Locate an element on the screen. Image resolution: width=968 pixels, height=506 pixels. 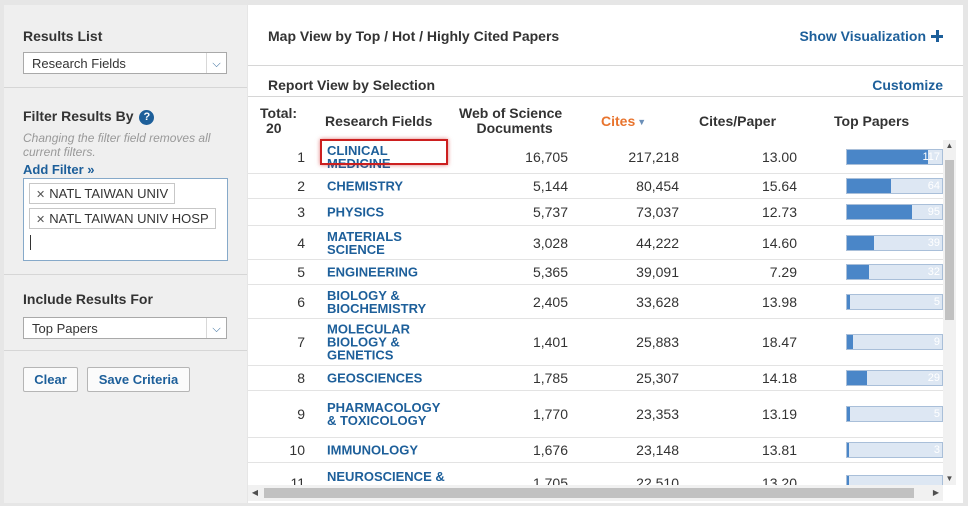
top-papers-bar: 95 is located at coordinates (894, 212).